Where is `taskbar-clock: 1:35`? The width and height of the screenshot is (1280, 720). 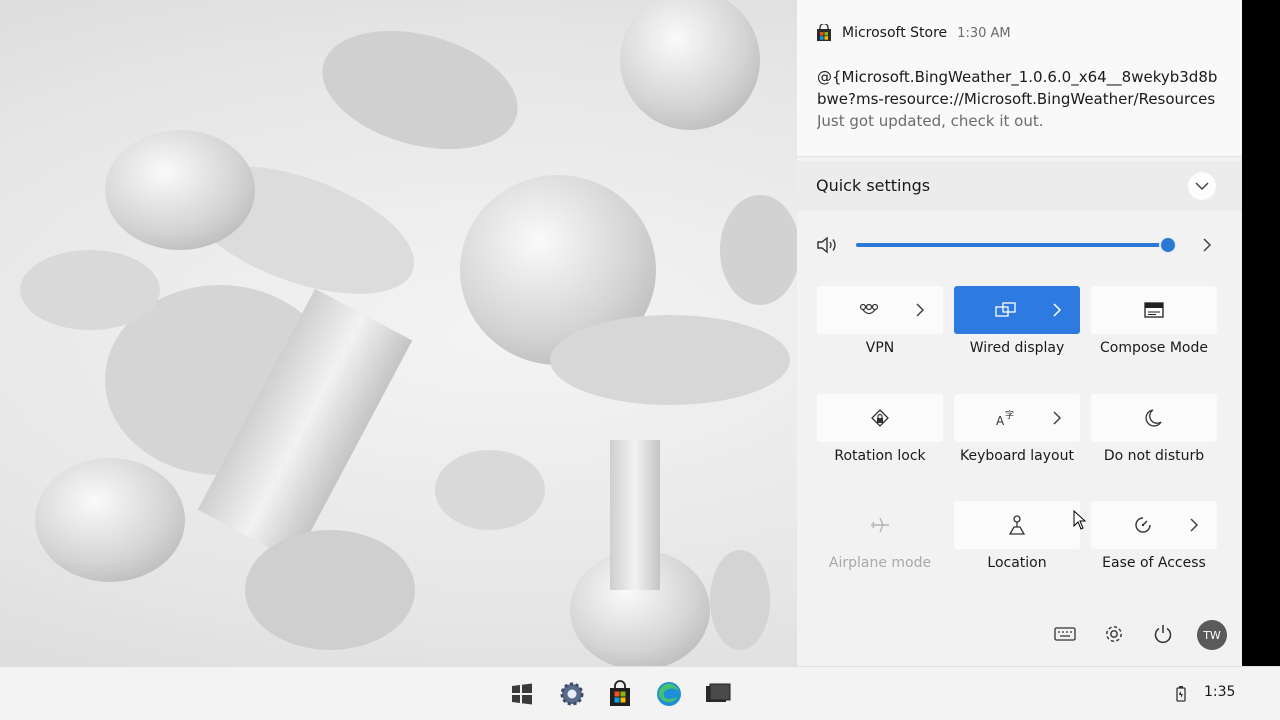
taskbar-clock: 1:35 is located at coordinates (1219, 692).